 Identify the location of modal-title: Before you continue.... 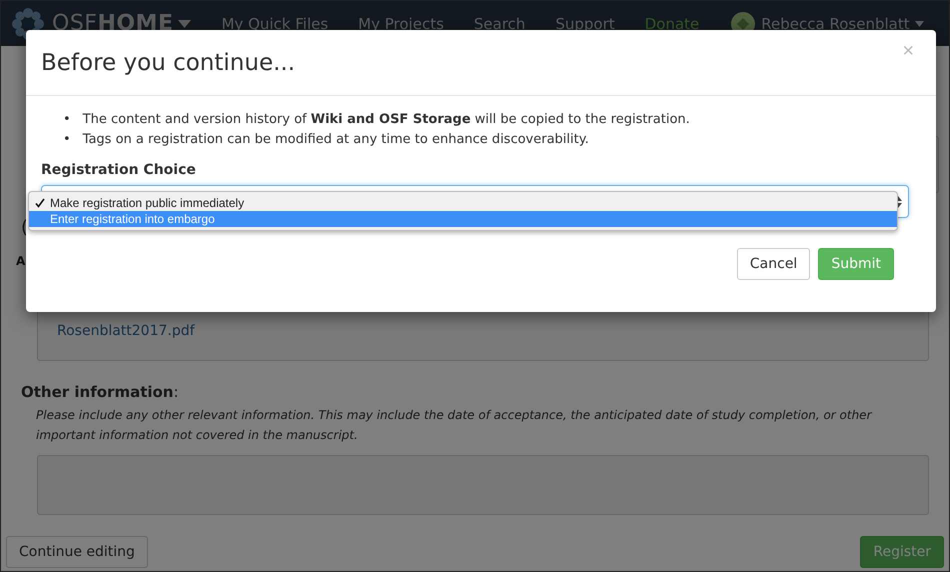
(168, 63).